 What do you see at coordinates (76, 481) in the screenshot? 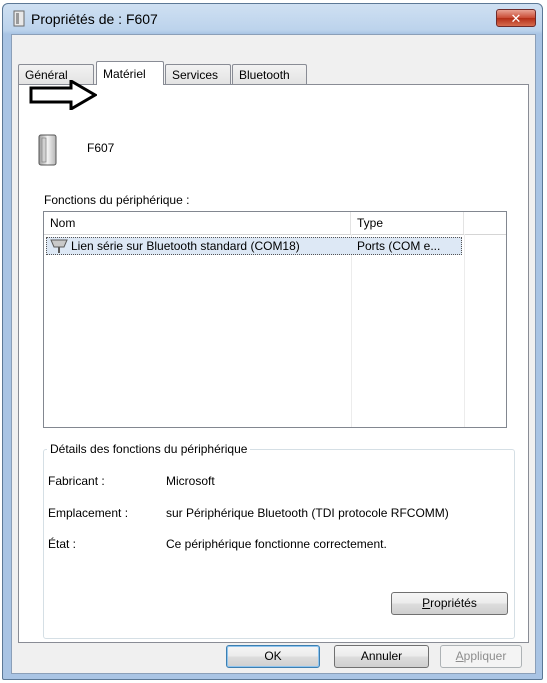
I see `manufacturer-label: Fabricant :` at bounding box center [76, 481].